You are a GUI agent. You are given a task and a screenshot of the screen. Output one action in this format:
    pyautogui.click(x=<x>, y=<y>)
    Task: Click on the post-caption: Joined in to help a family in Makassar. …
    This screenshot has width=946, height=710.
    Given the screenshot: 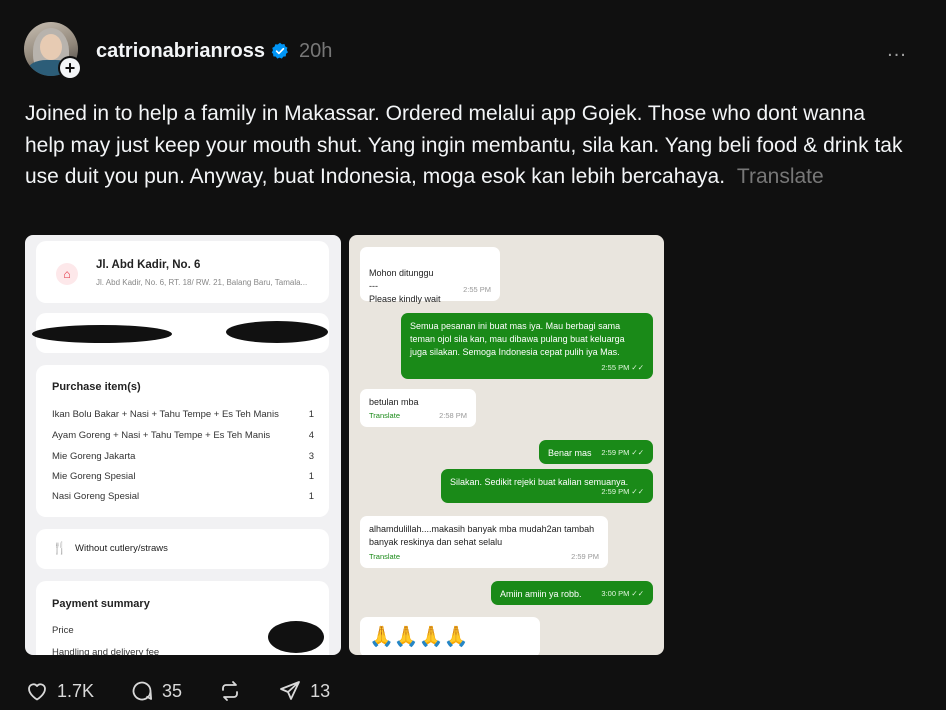 What is the action you would take?
    pyautogui.click(x=465, y=145)
    